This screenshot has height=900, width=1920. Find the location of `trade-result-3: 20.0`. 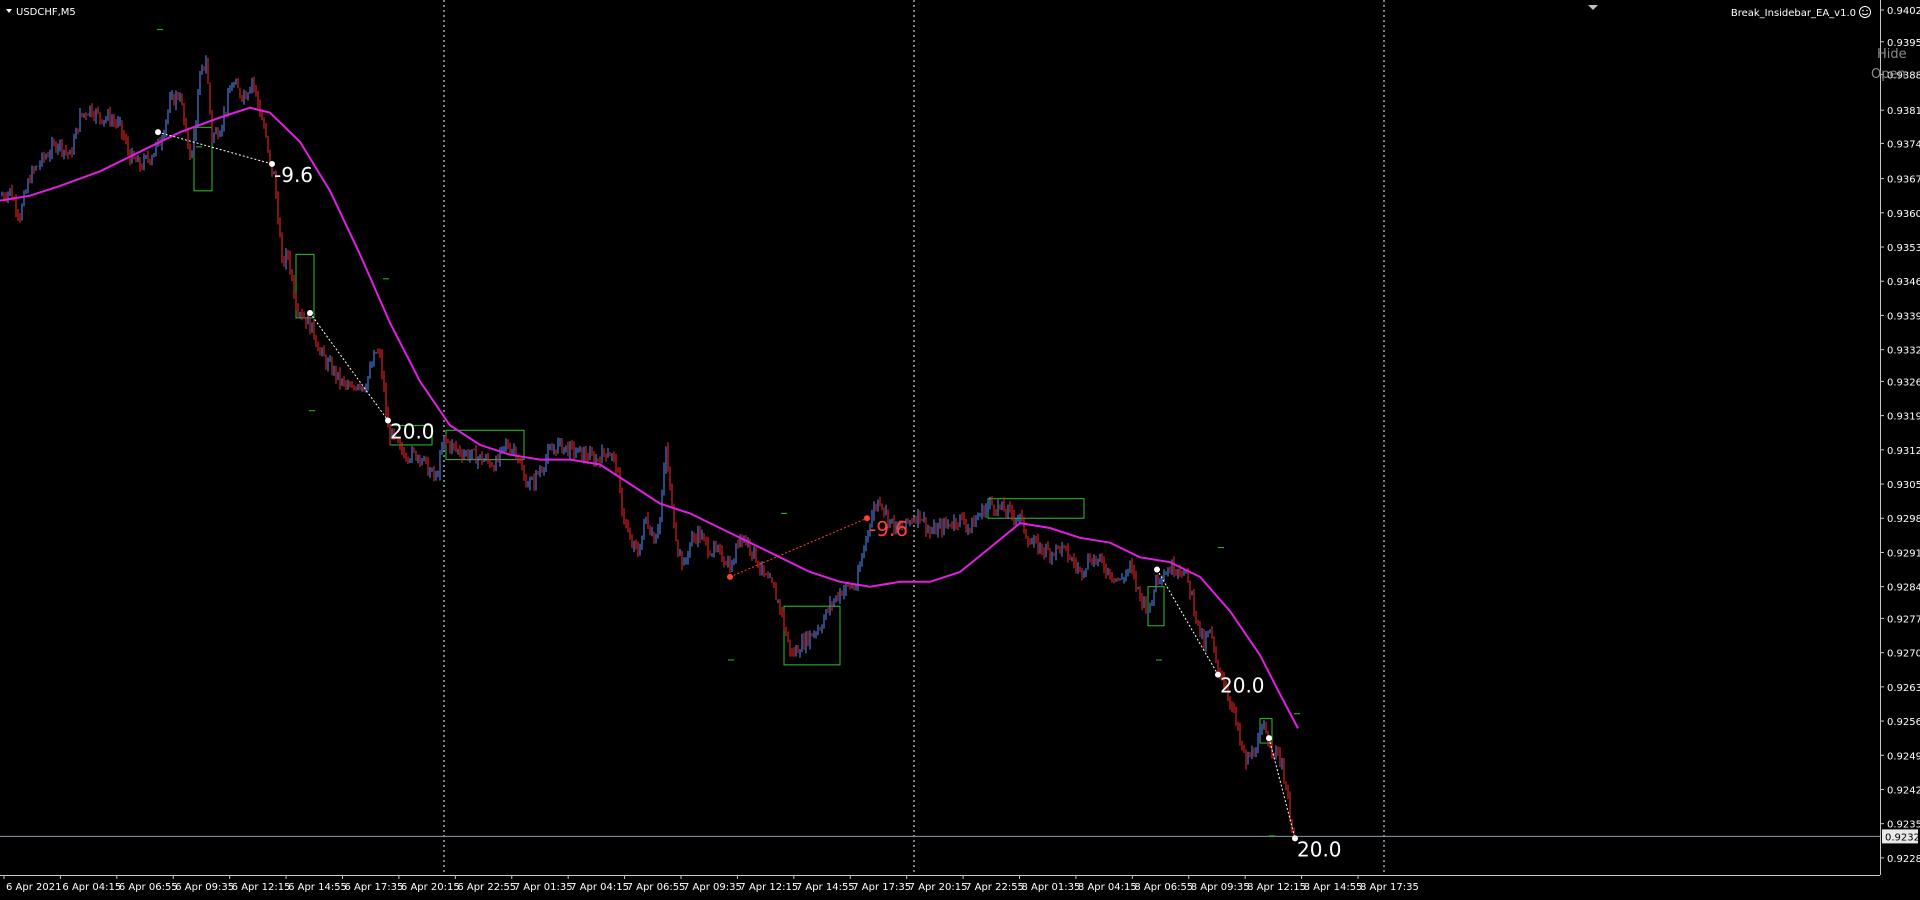

trade-result-3: 20.0 is located at coordinates (1242, 686).